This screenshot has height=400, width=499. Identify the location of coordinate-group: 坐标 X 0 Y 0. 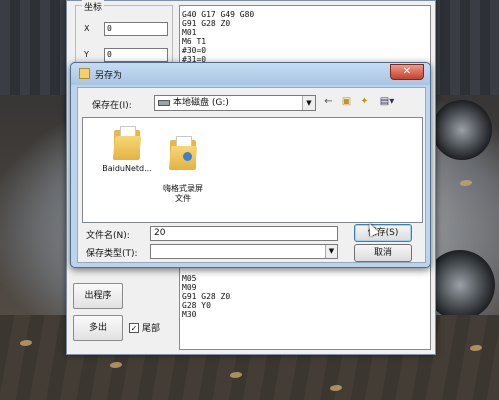
(124, 34).